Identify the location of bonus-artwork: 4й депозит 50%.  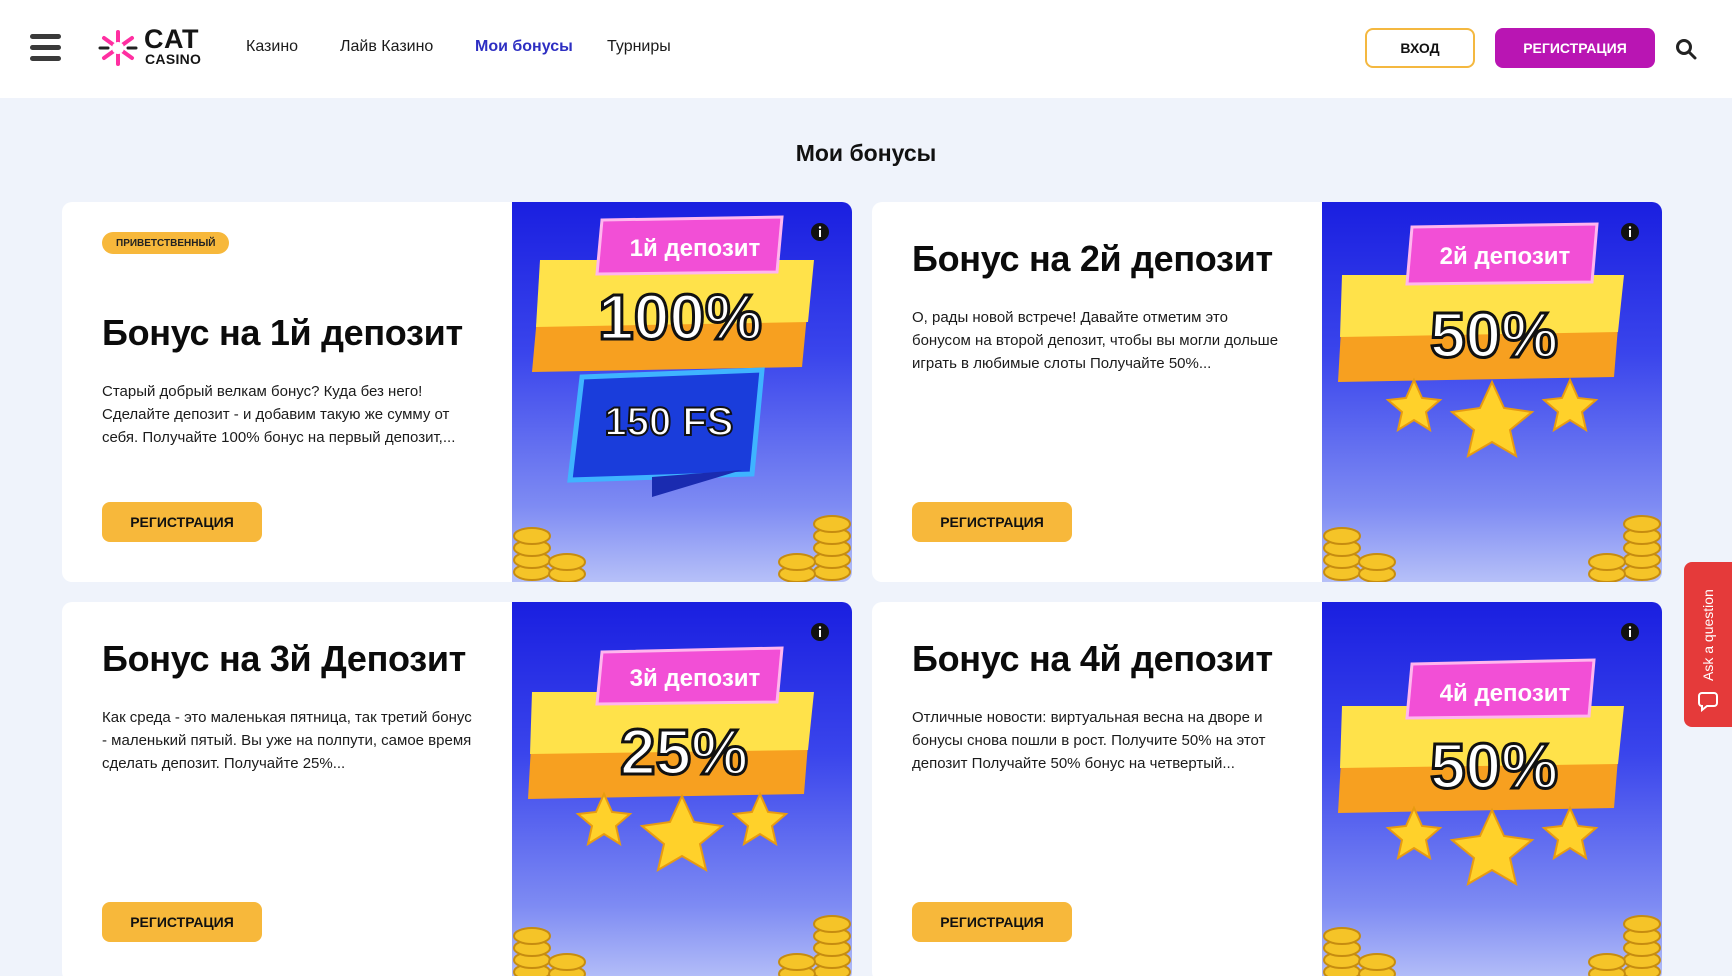
(1492, 789).